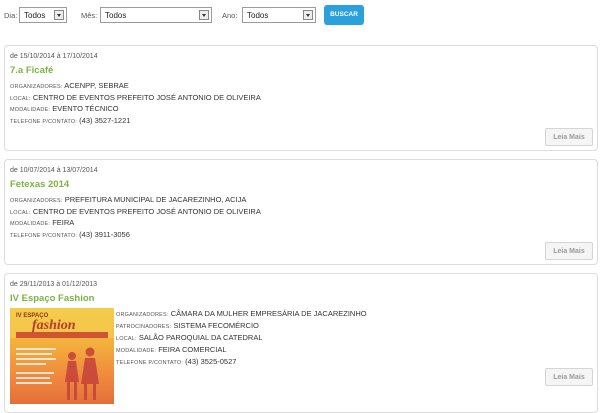 The width and height of the screenshot is (600, 413). I want to click on dia-select-value: Todos, so click(35, 15).